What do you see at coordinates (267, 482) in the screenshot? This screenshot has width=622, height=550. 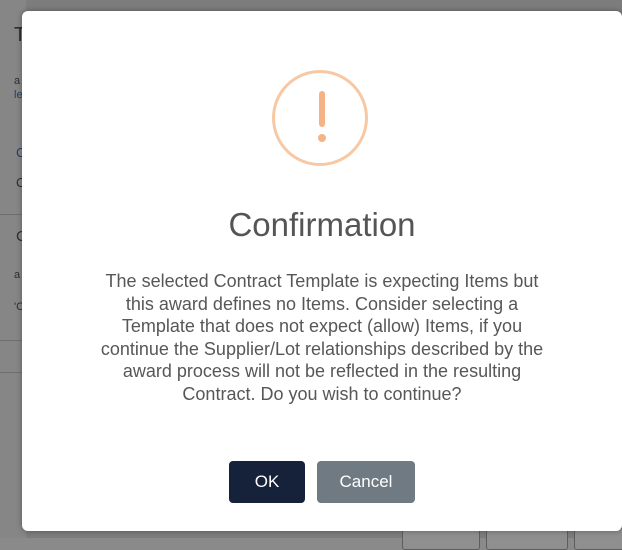 I see `ok-button: OK` at bounding box center [267, 482].